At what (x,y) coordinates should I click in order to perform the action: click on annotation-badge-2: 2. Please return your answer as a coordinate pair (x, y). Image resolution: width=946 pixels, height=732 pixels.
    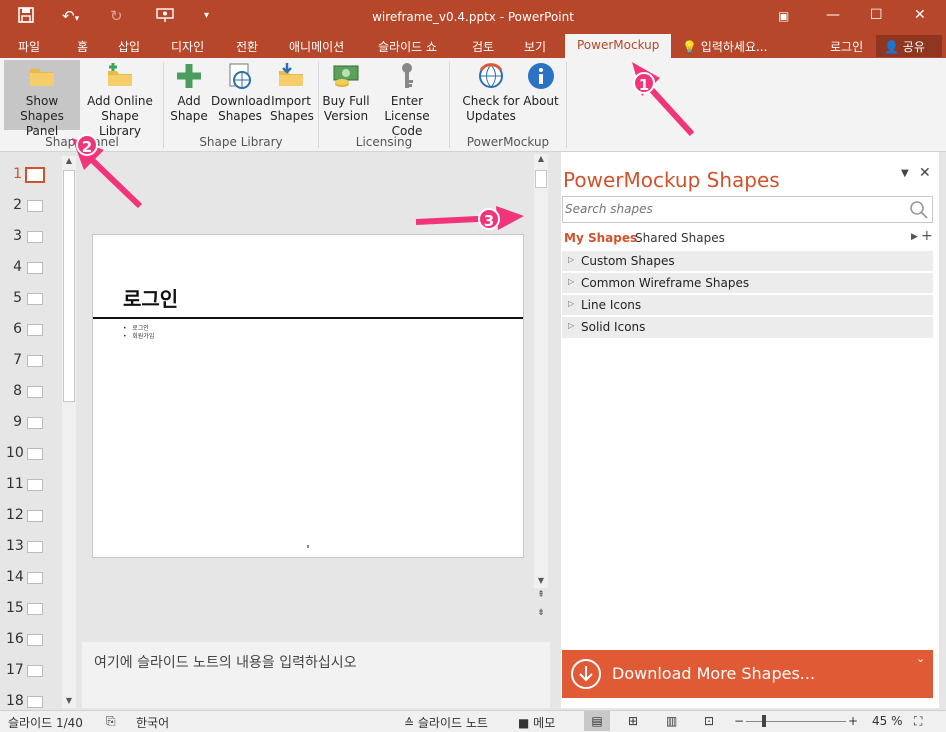
    Looking at the image, I should click on (87, 145).